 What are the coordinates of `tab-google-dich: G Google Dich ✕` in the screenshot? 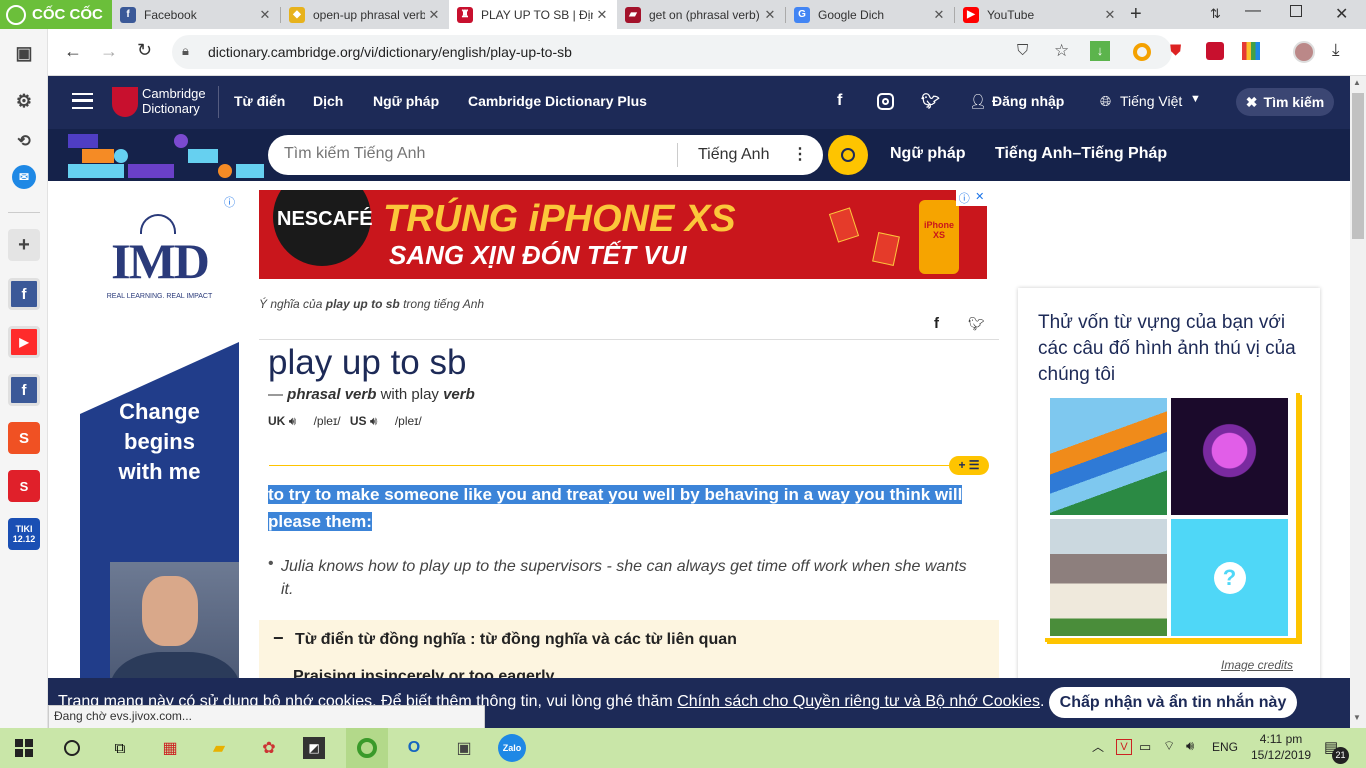 It's located at (870, 14).